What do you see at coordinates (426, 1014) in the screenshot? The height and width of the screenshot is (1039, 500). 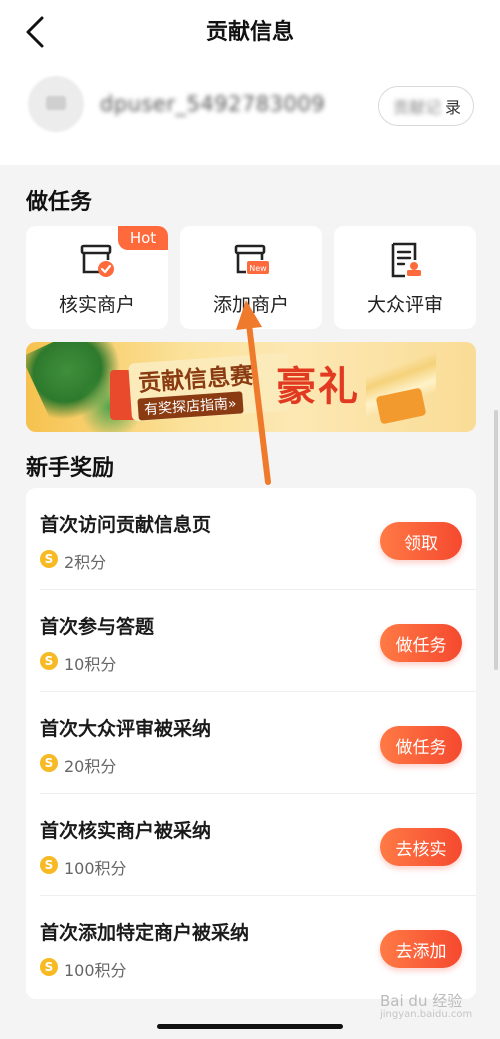 I see `watermark-sub: jingyan.baidu.com` at bounding box center [426, 1014].